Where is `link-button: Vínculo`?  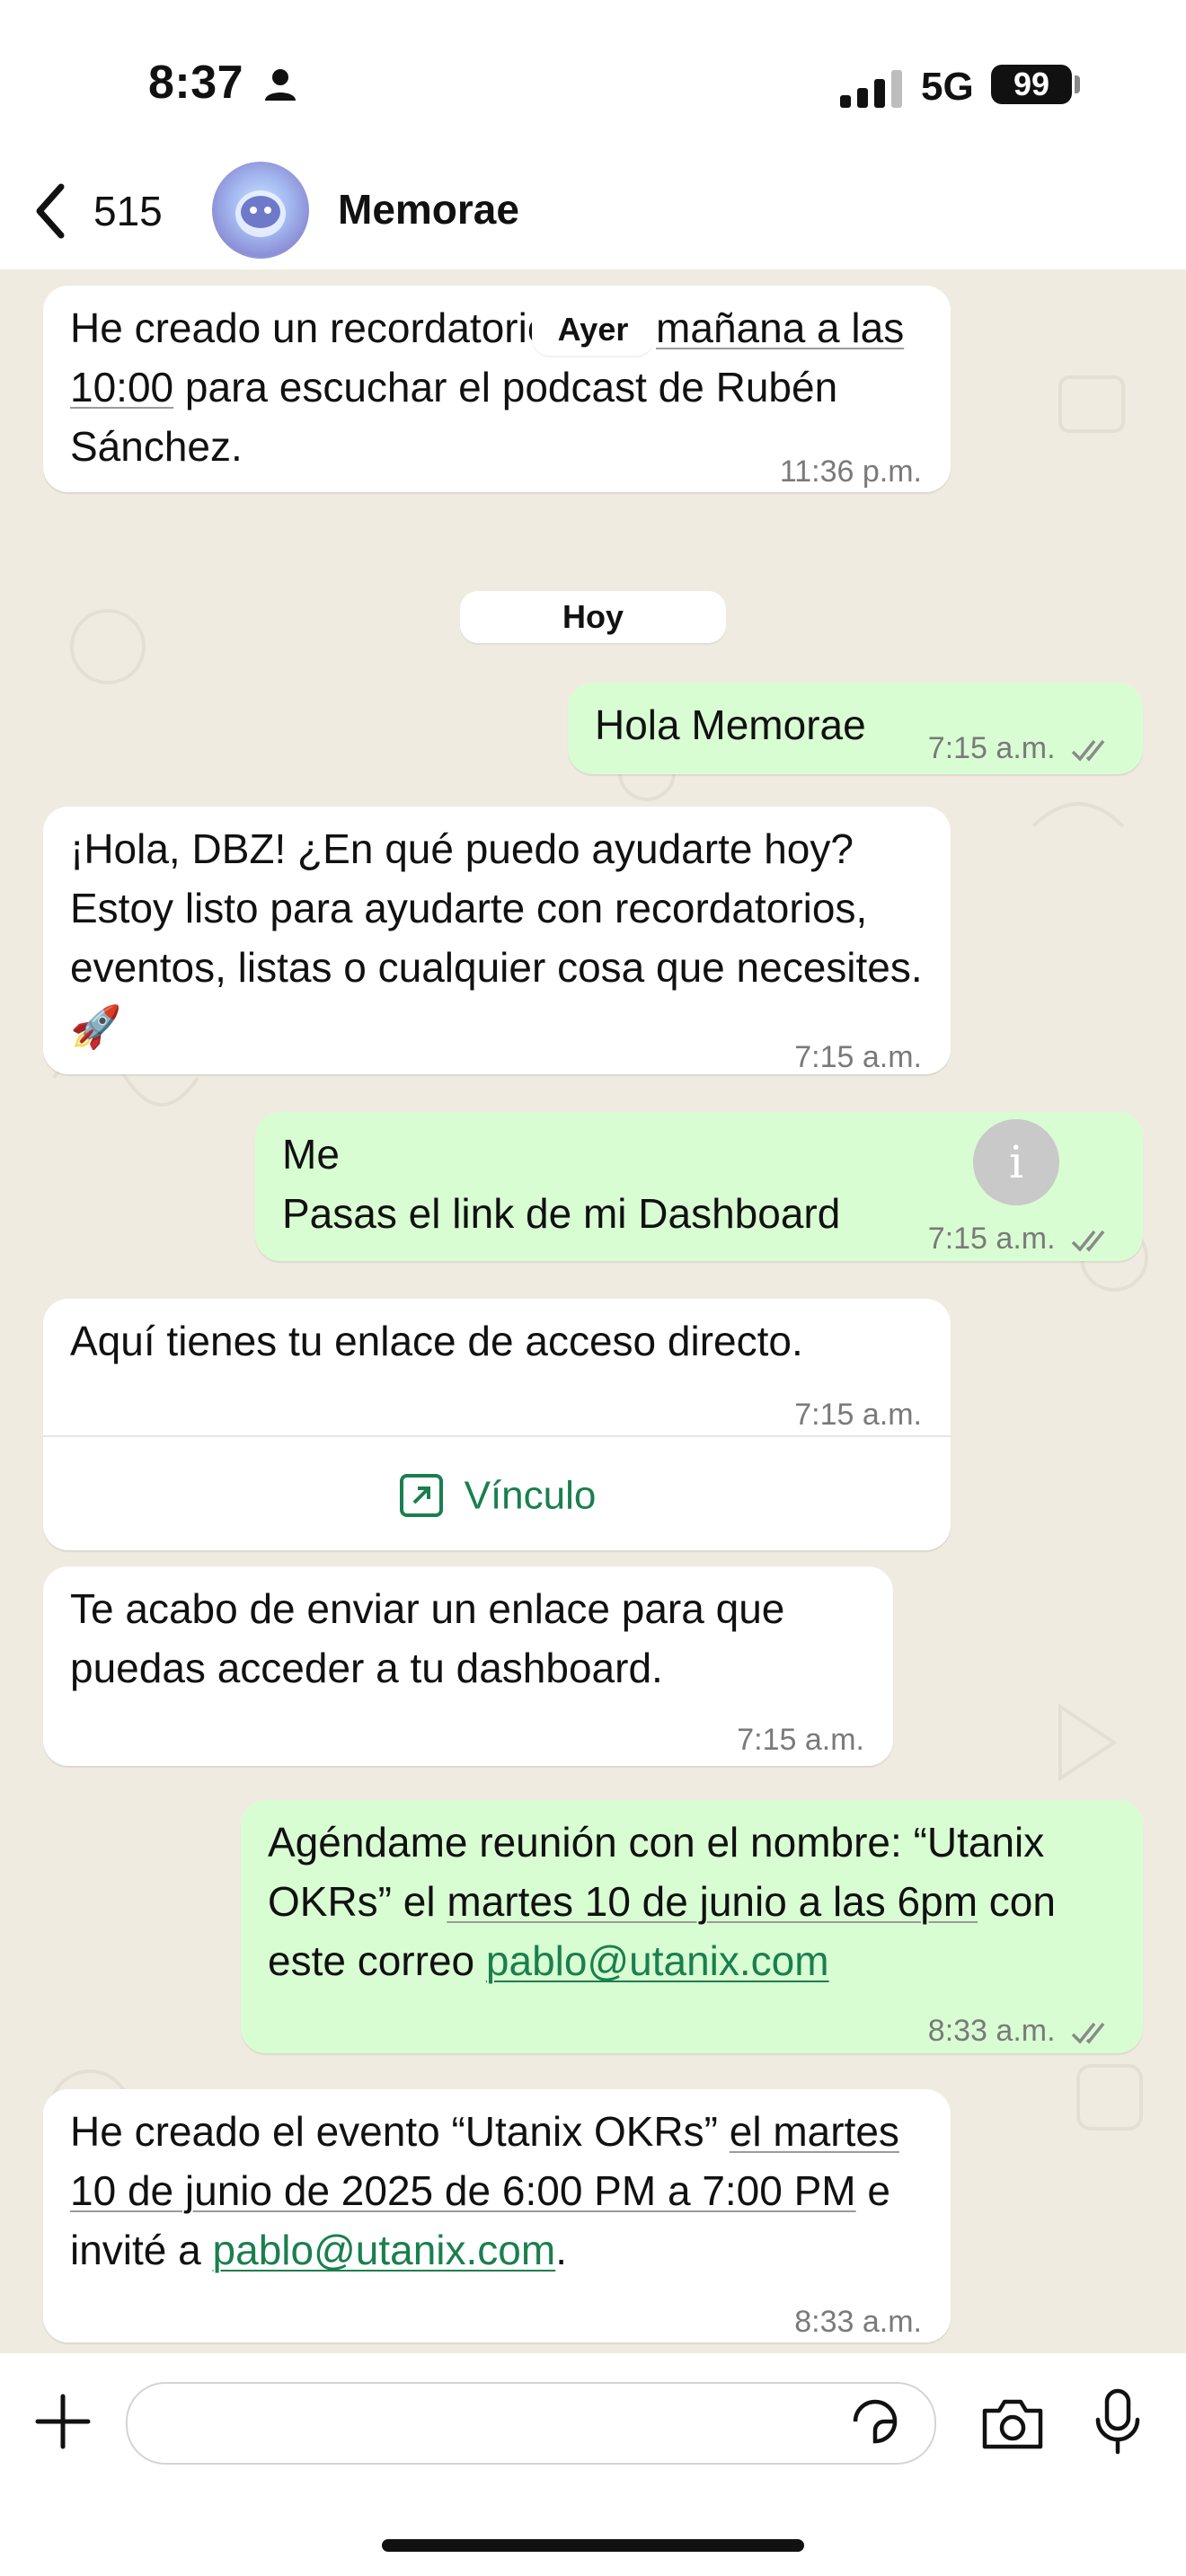 link-button: Vínculo is located at coordinates (497, 1493).